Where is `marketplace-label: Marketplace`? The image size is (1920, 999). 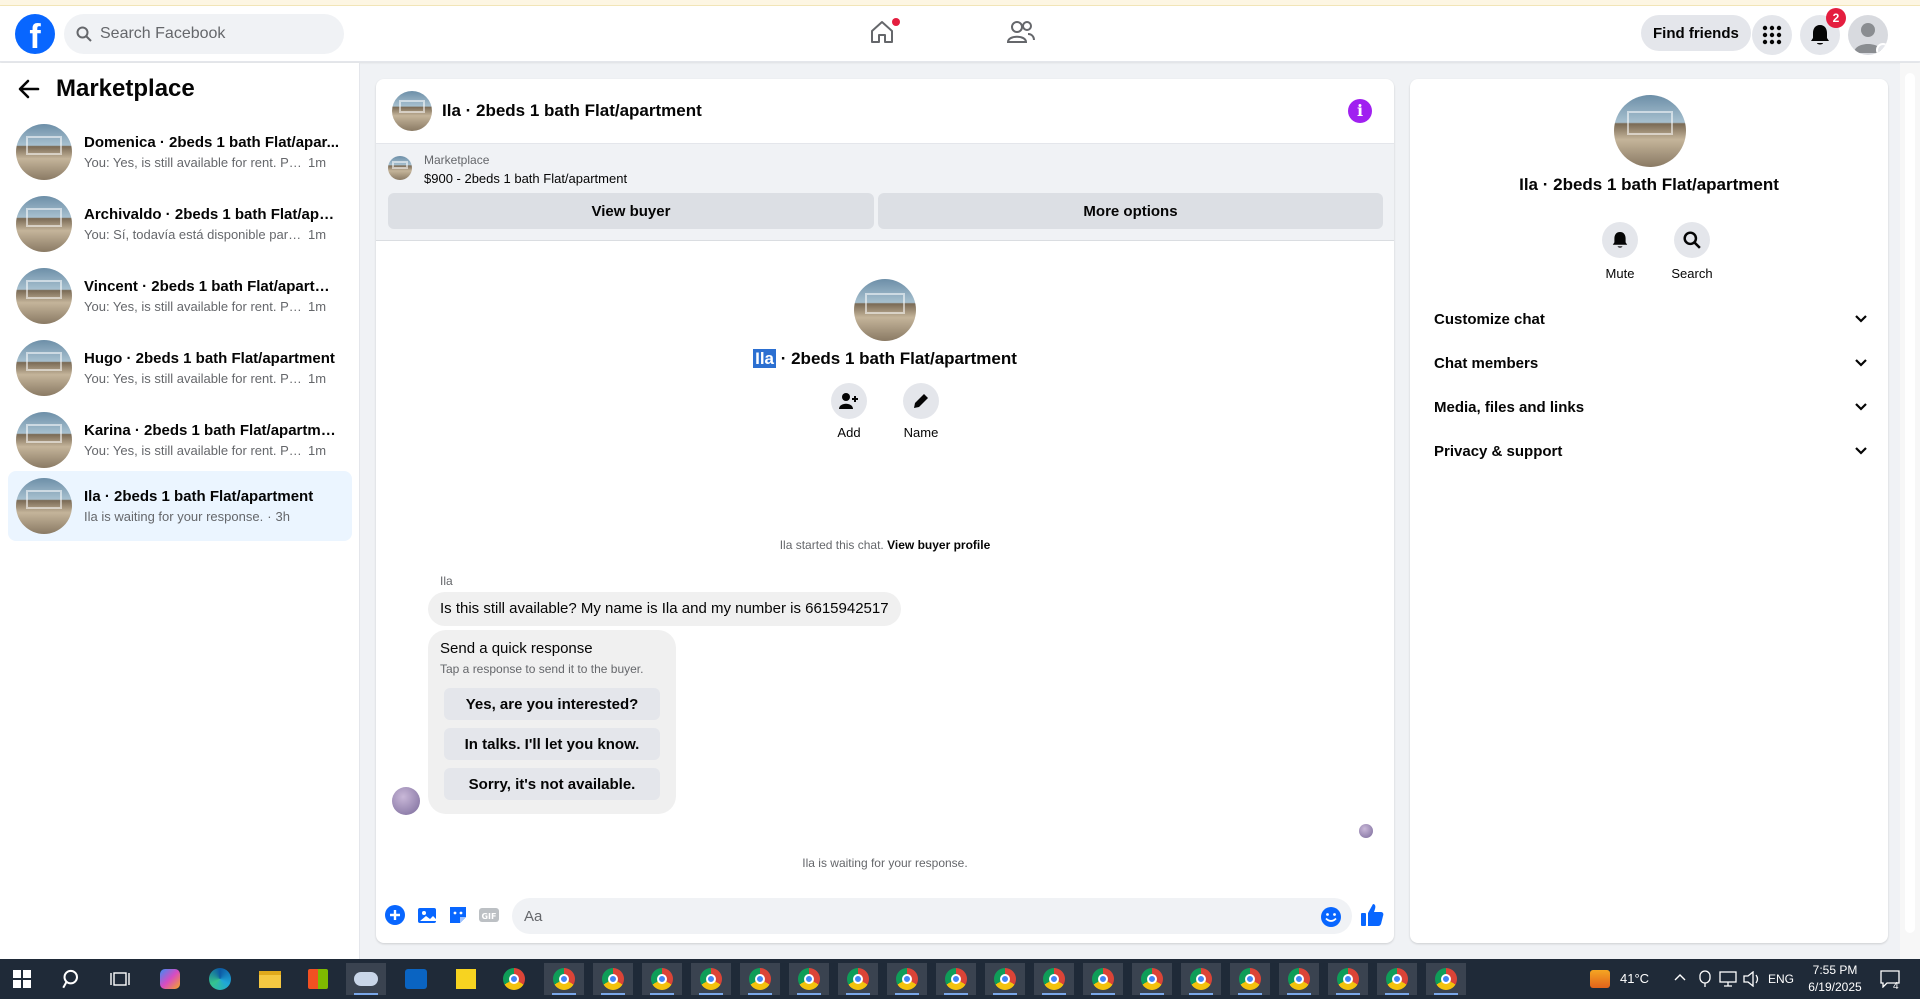
marketplace-label: Marketplace is located at coordinates (457, 160).